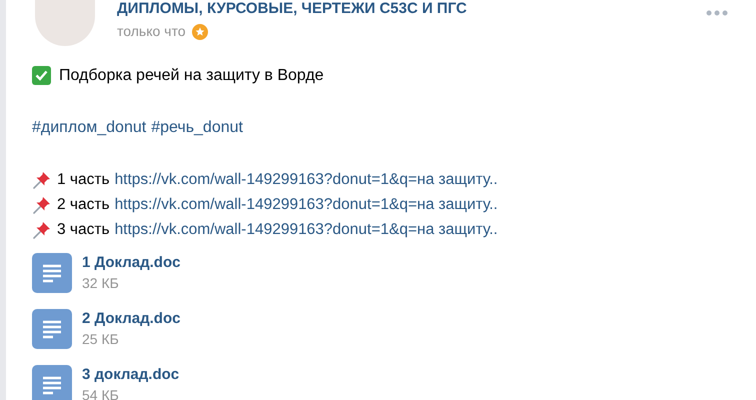 This screenshot has height=400, width=756. What do you see at coordinates (717, 13) in the screenshot?
I see `more-icon` at bounding box center [717, 13].